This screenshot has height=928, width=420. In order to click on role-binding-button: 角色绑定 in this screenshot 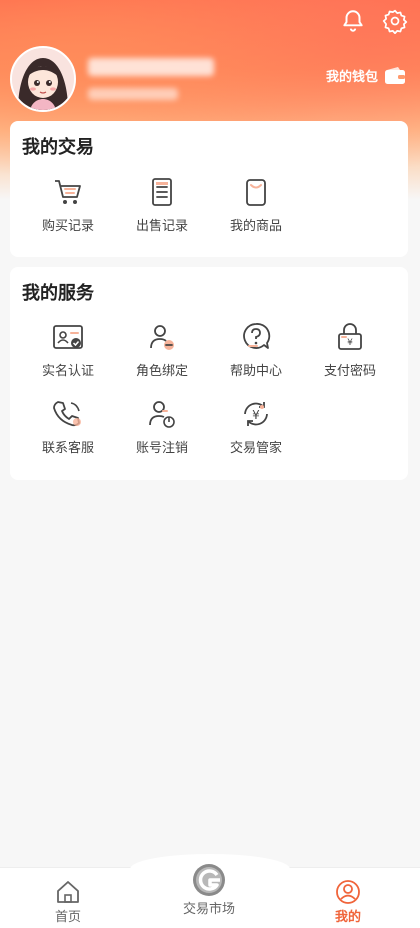, I will do `click(162, 349)`.